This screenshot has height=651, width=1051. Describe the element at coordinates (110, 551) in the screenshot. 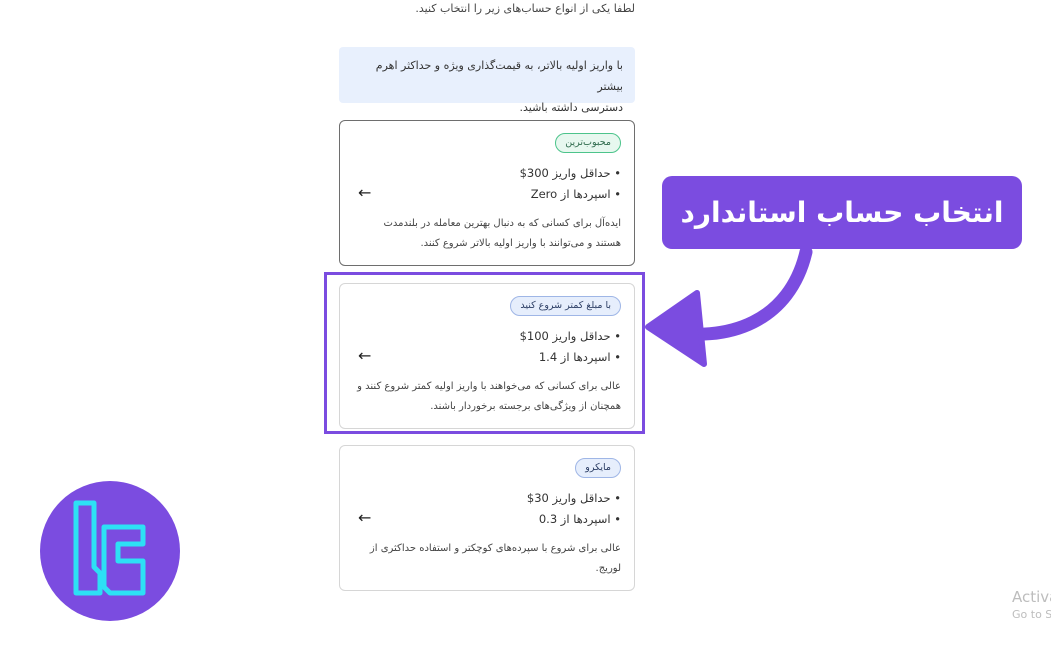

I see `tl-logo-icon` at that location.